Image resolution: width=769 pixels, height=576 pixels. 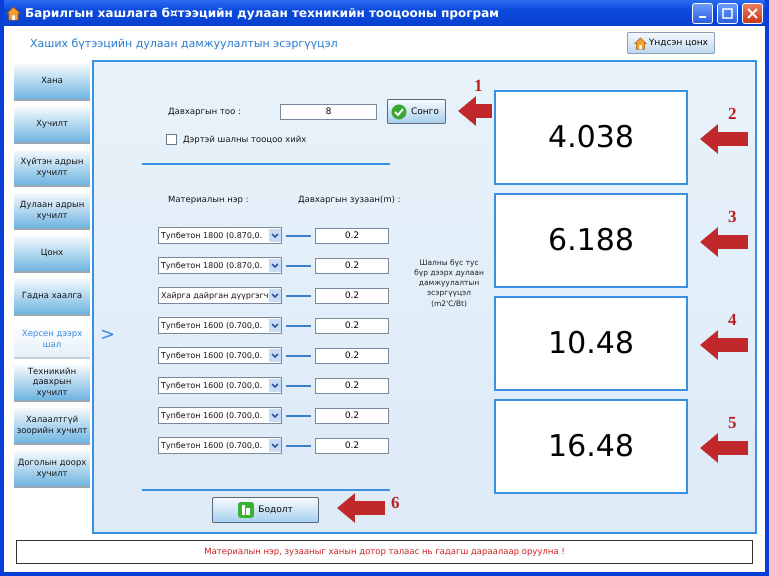 What do you see at coordinates (209, 200) in the screenshot?
I see `column-header: Материалын нэр :` at bounding box center [209, 200].